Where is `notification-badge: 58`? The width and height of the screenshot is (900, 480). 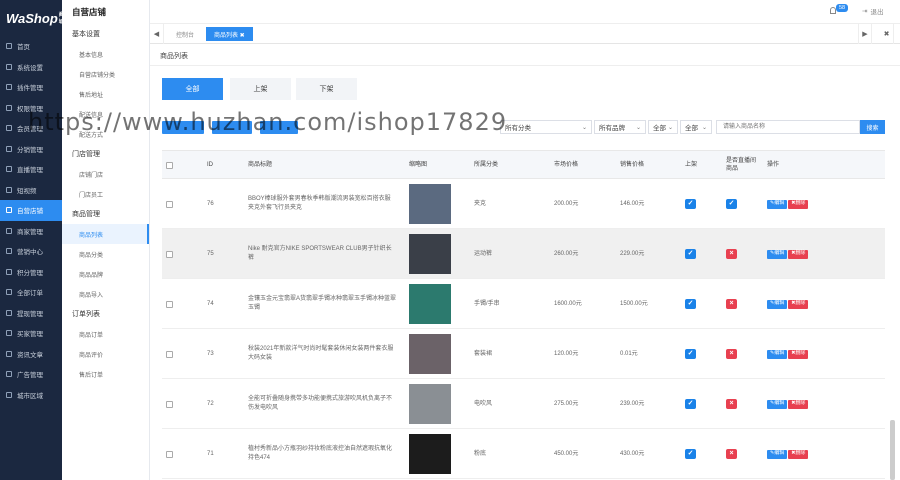
notification-badge: 58 is located at coordinates (842, 8).